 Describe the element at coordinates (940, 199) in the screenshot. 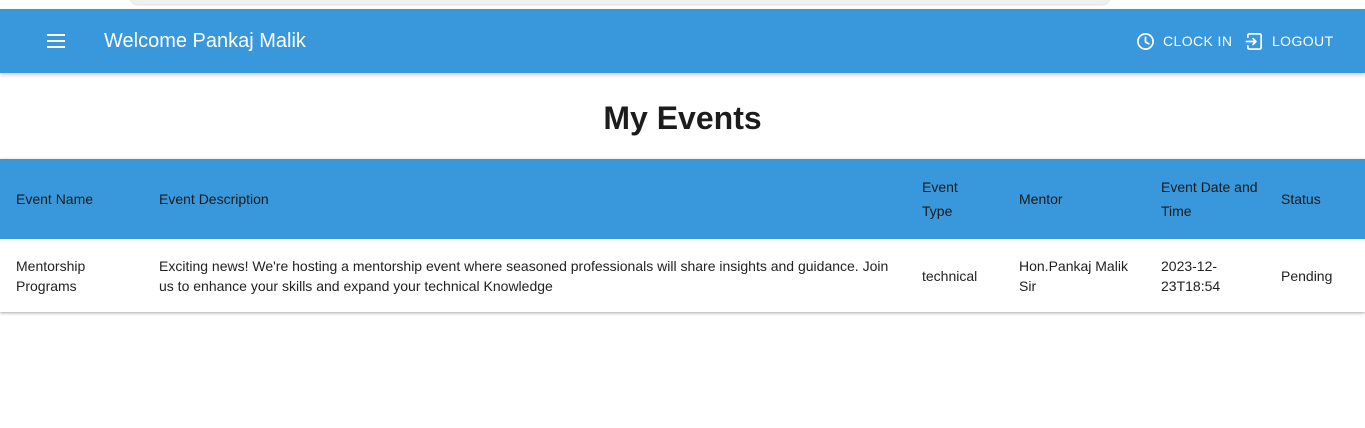

I see `column-header-event-type: Event Type` at that location.